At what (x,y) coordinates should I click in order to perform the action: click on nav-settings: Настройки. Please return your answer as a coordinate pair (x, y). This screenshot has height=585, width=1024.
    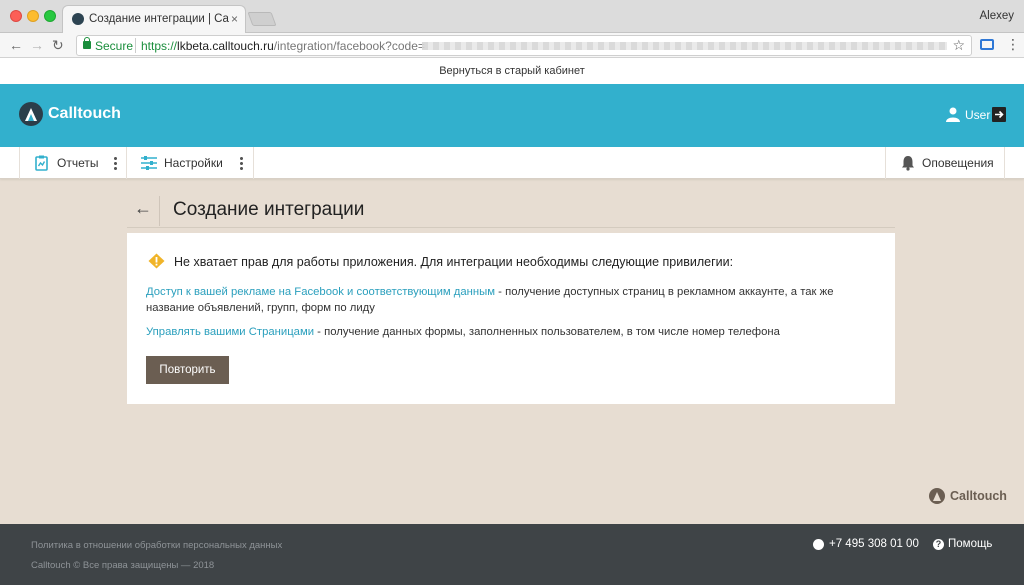
    Looking at the image, I should click on (190, 163).